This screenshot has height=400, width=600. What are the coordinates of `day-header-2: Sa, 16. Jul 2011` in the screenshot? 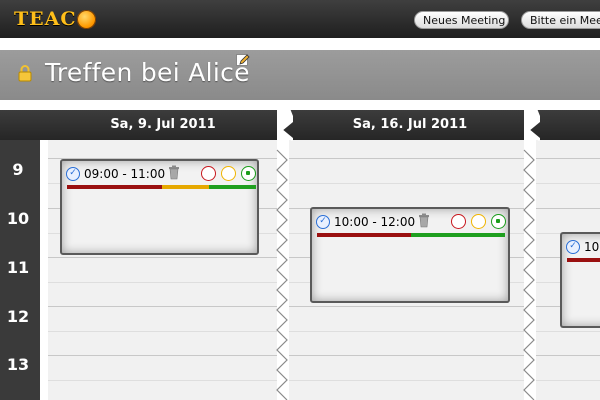 It's located at (410, 125).